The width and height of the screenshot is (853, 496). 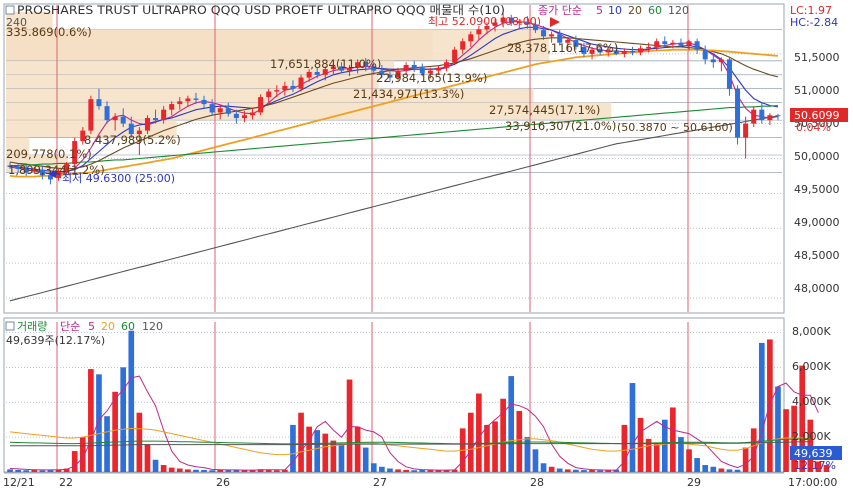 I want to click on volume-ma-period-60: 60, so click(x=128, y=326).